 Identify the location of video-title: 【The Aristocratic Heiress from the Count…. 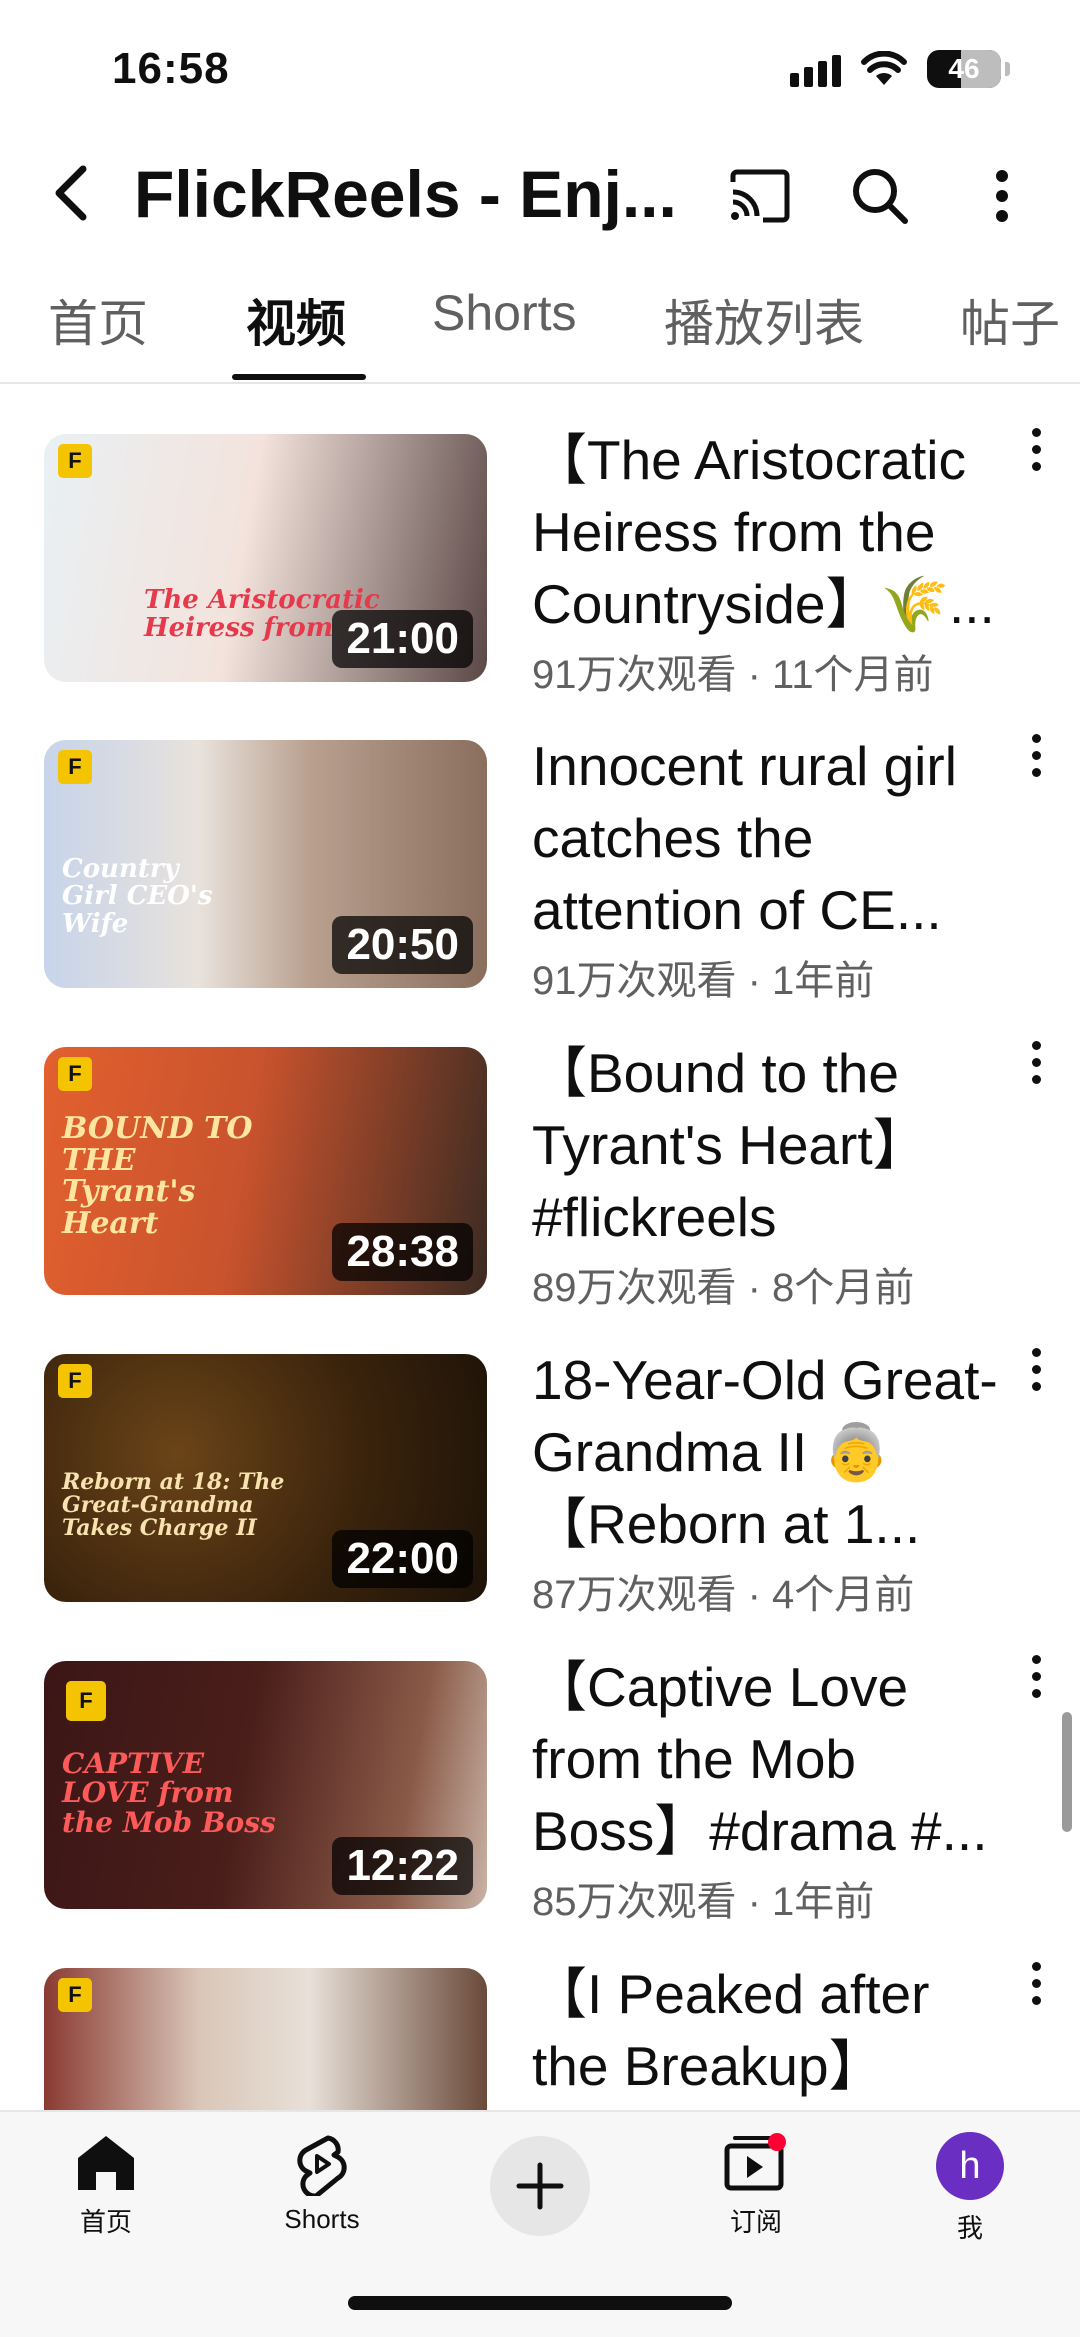
(767, 532).